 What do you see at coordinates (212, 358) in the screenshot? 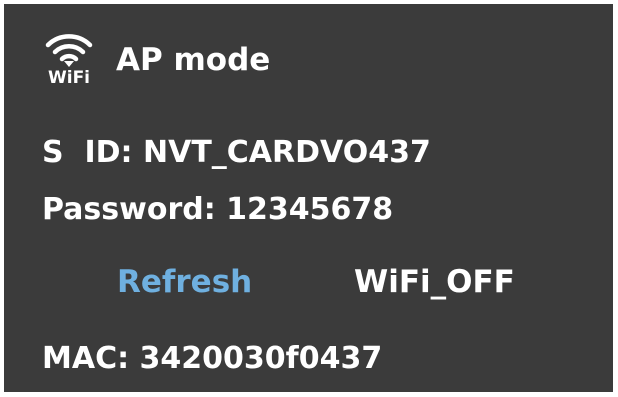
I see `mac-address: MAC: 3420030f0437` at bounding box center [212, 358].